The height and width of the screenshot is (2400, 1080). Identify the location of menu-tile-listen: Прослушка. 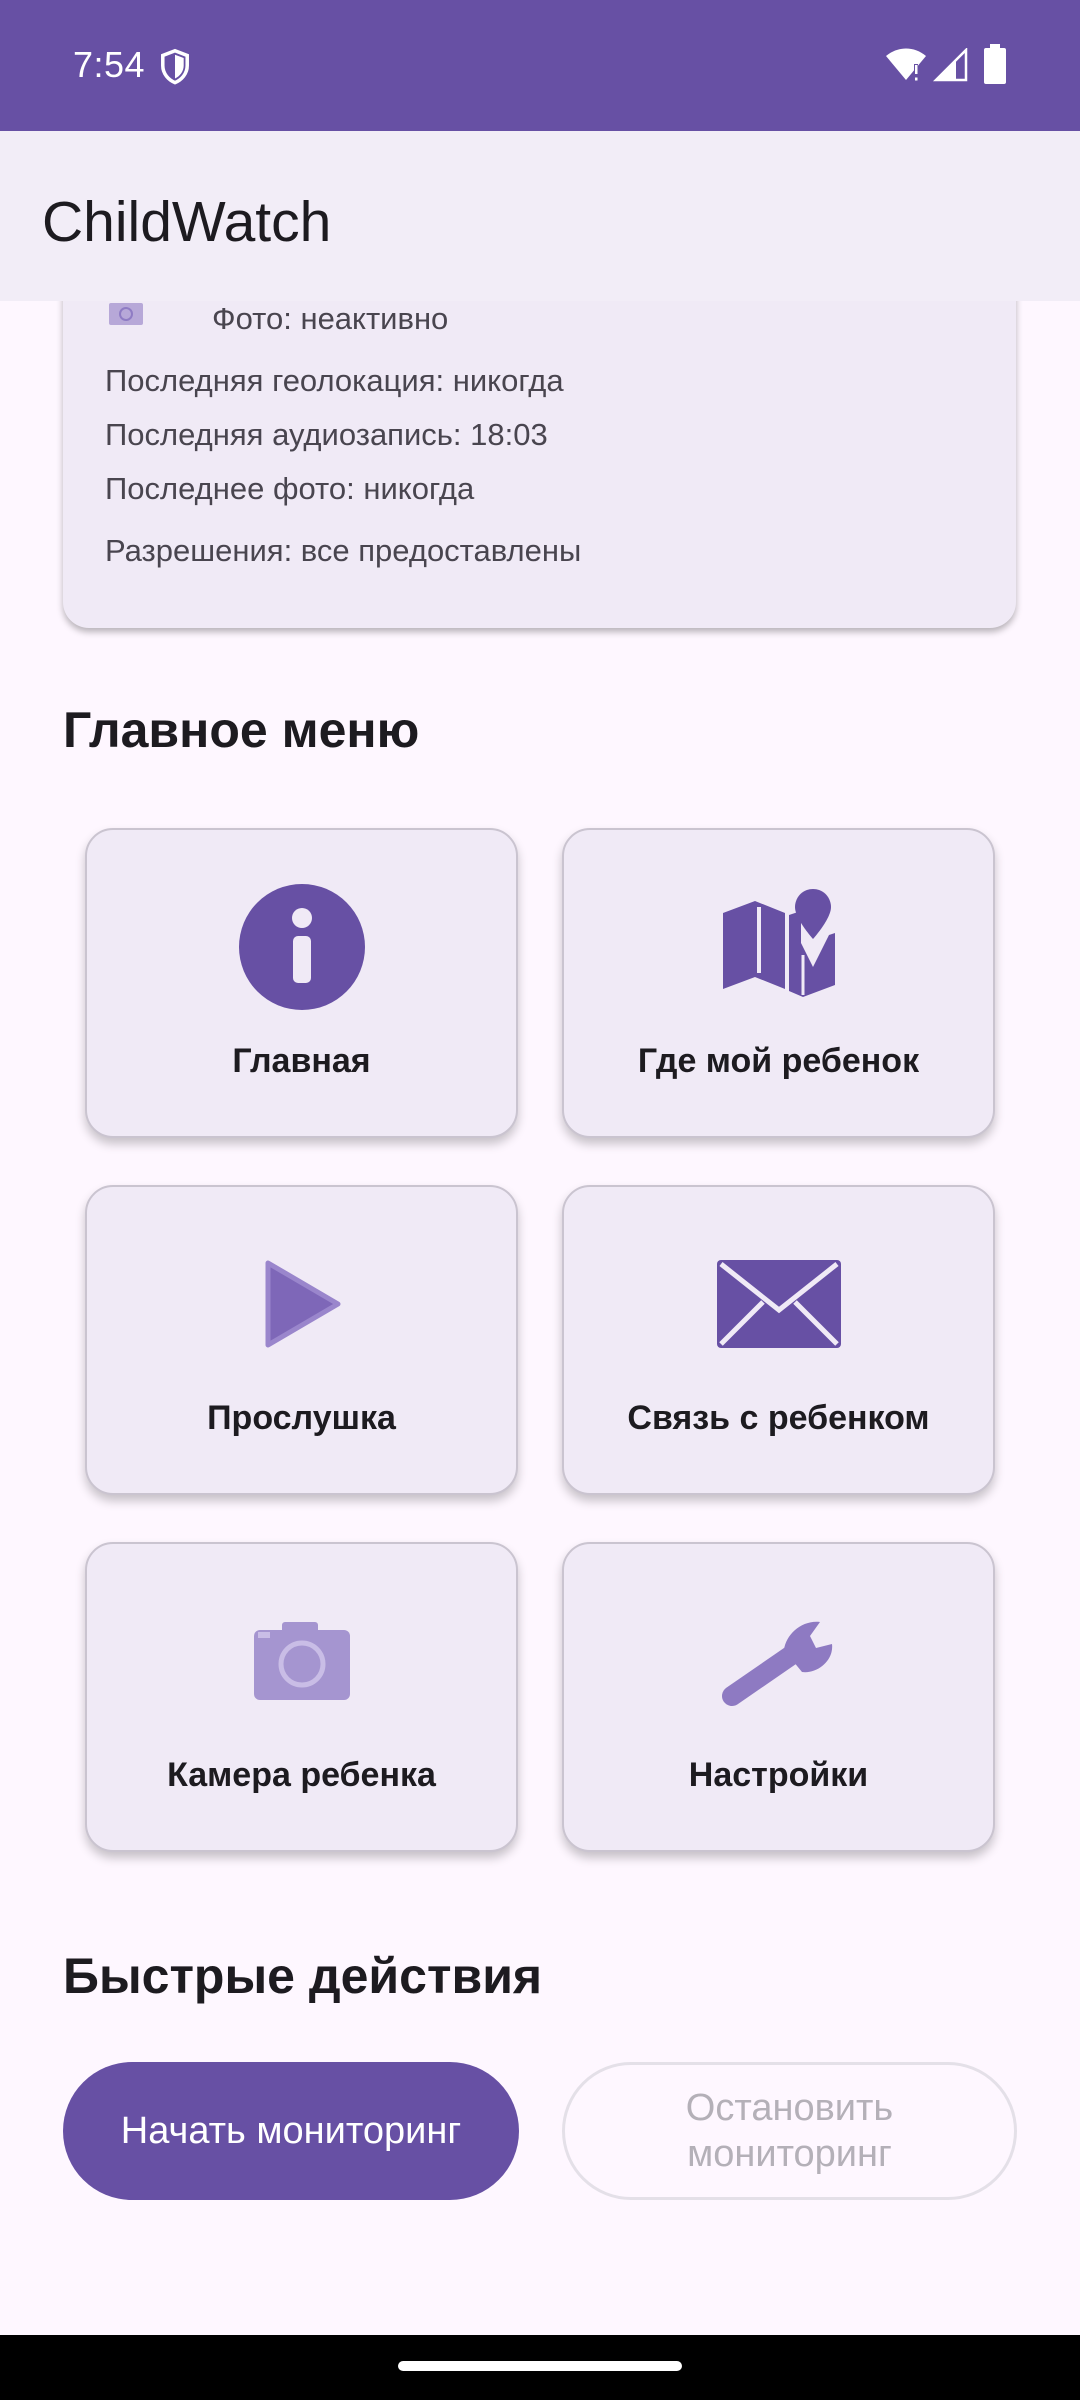
(301, 1340).